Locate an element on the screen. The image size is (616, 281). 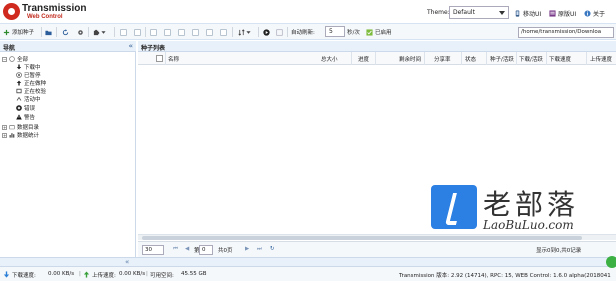
torrent-list-title: 种子列表 is located at coordinates (153, 48).